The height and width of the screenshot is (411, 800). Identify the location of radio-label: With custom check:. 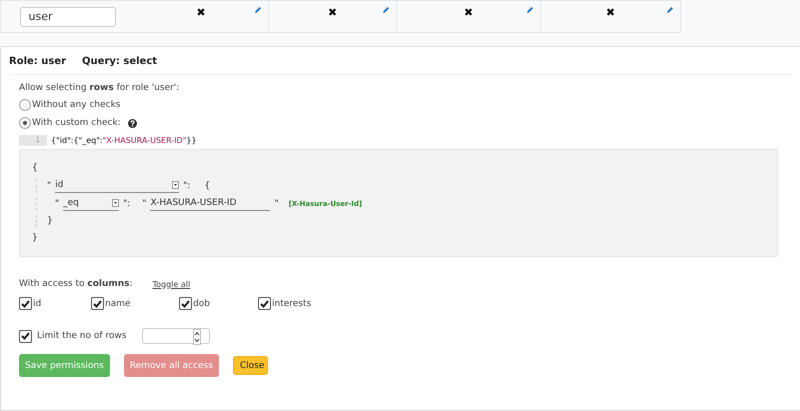
(76, 123).